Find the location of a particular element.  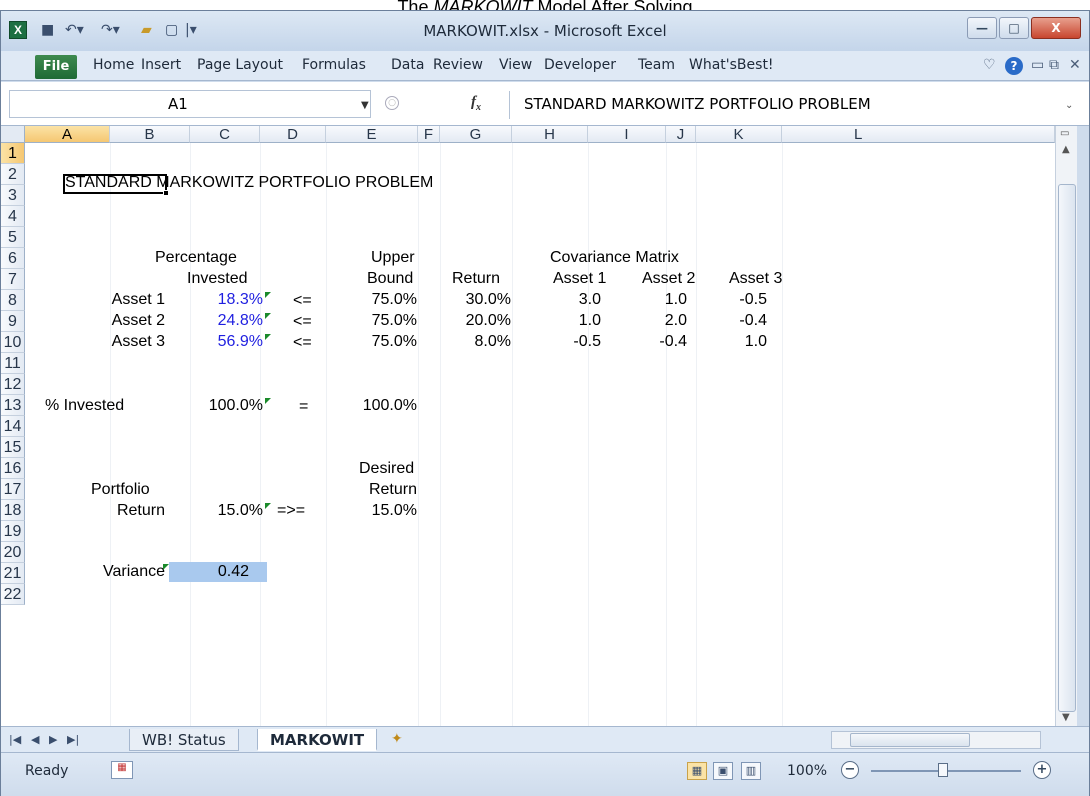

row-header-3: 3 is located at coordinates (13, 195).